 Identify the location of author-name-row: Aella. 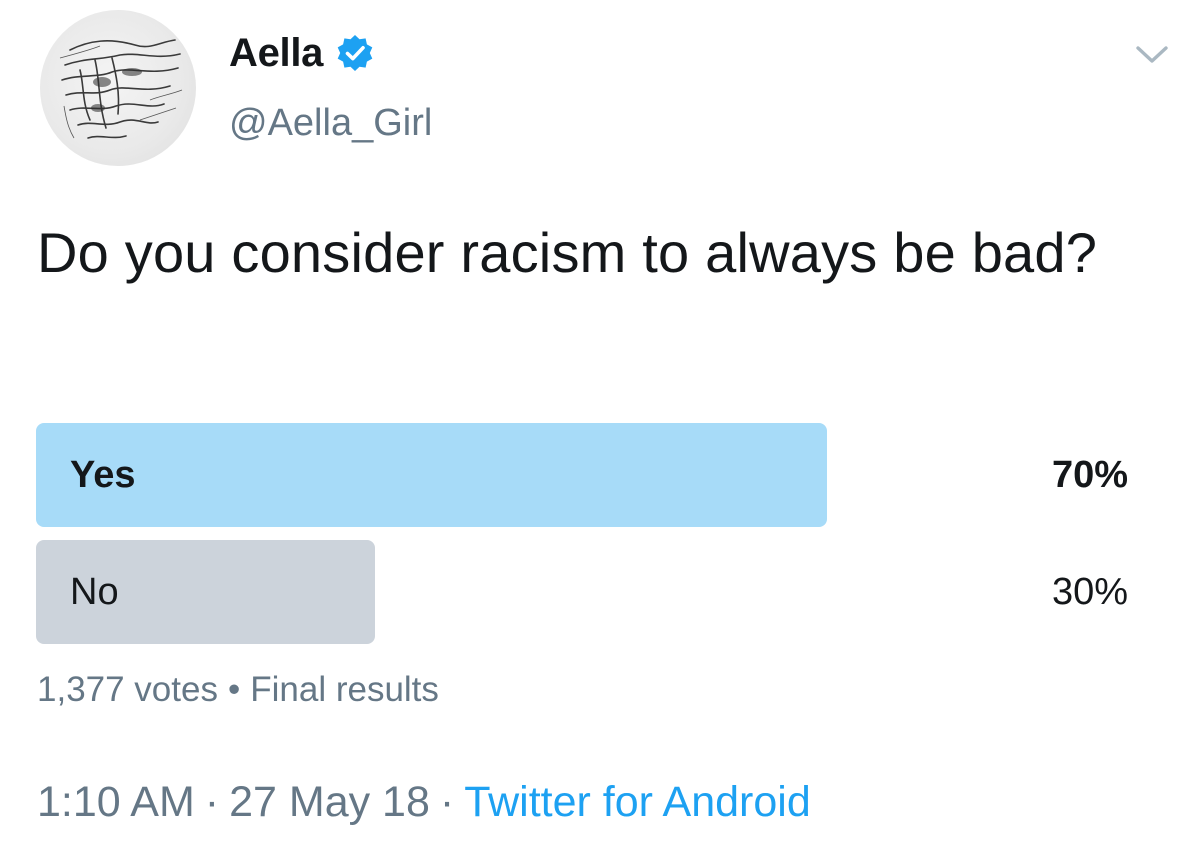
(302, 53).